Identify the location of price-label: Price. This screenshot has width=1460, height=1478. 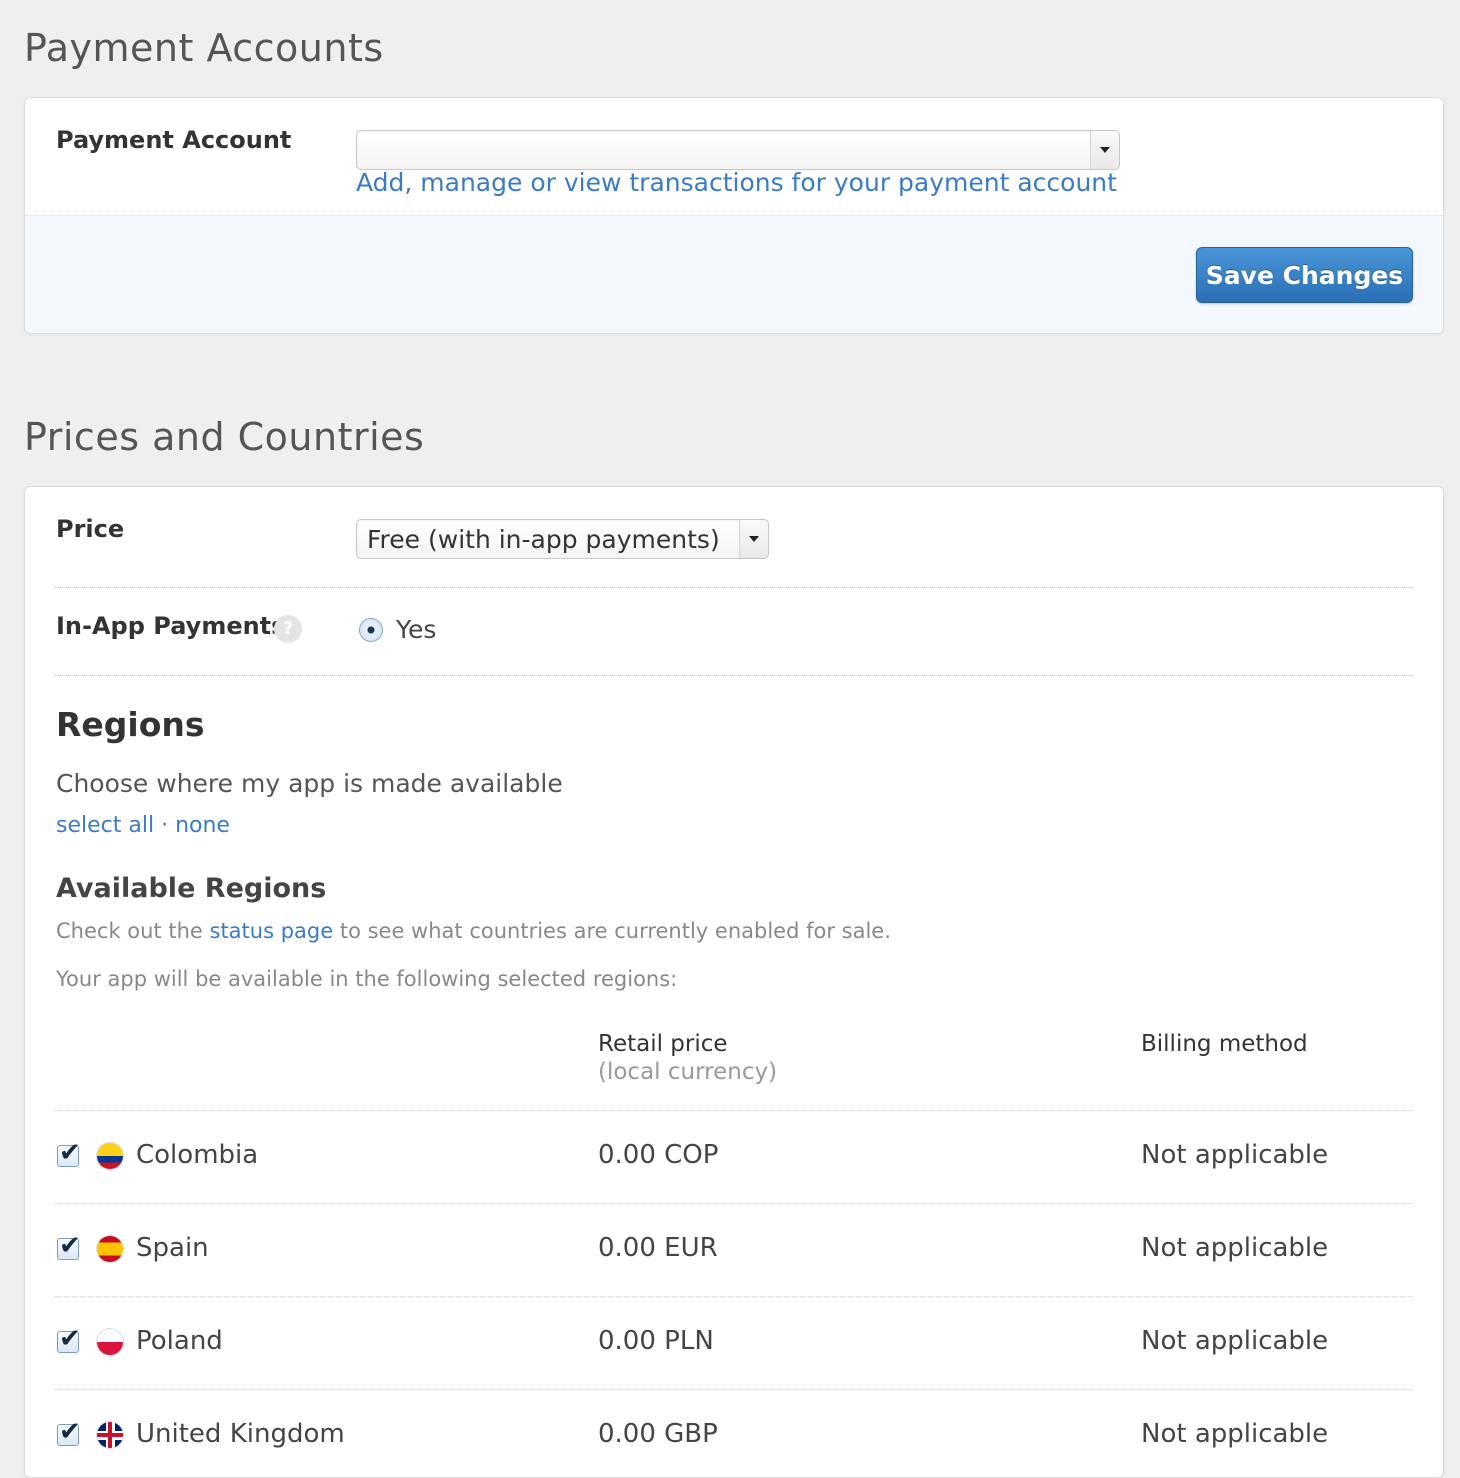
(90, 529).